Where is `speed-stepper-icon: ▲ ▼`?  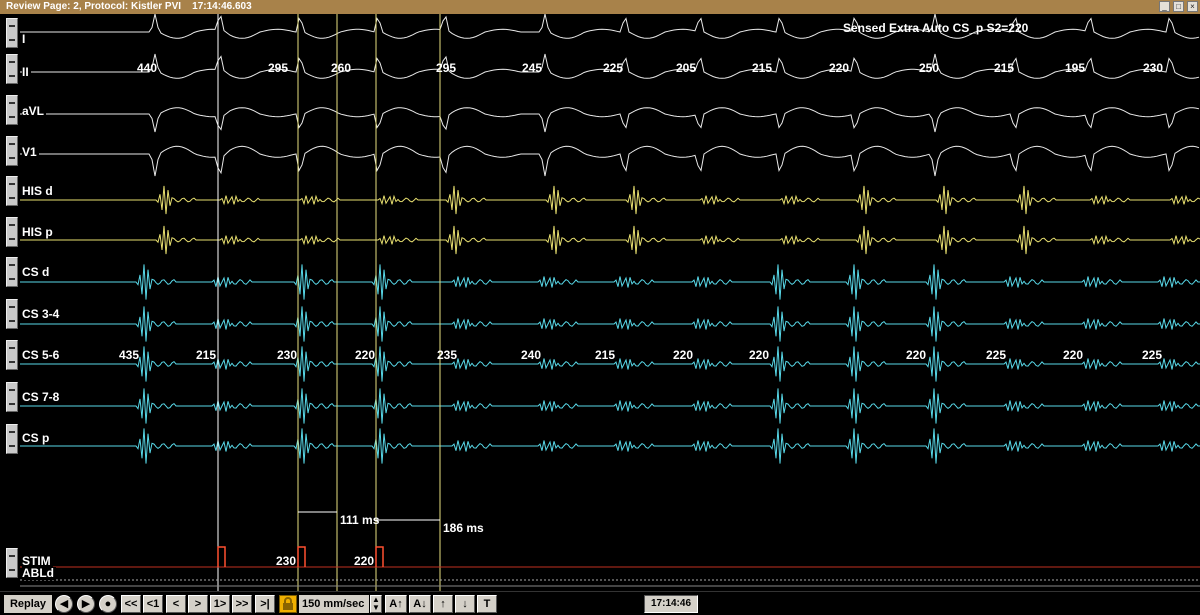
speed-stepper-icon: ▲ ▼ is located at coordinates (376, 604).